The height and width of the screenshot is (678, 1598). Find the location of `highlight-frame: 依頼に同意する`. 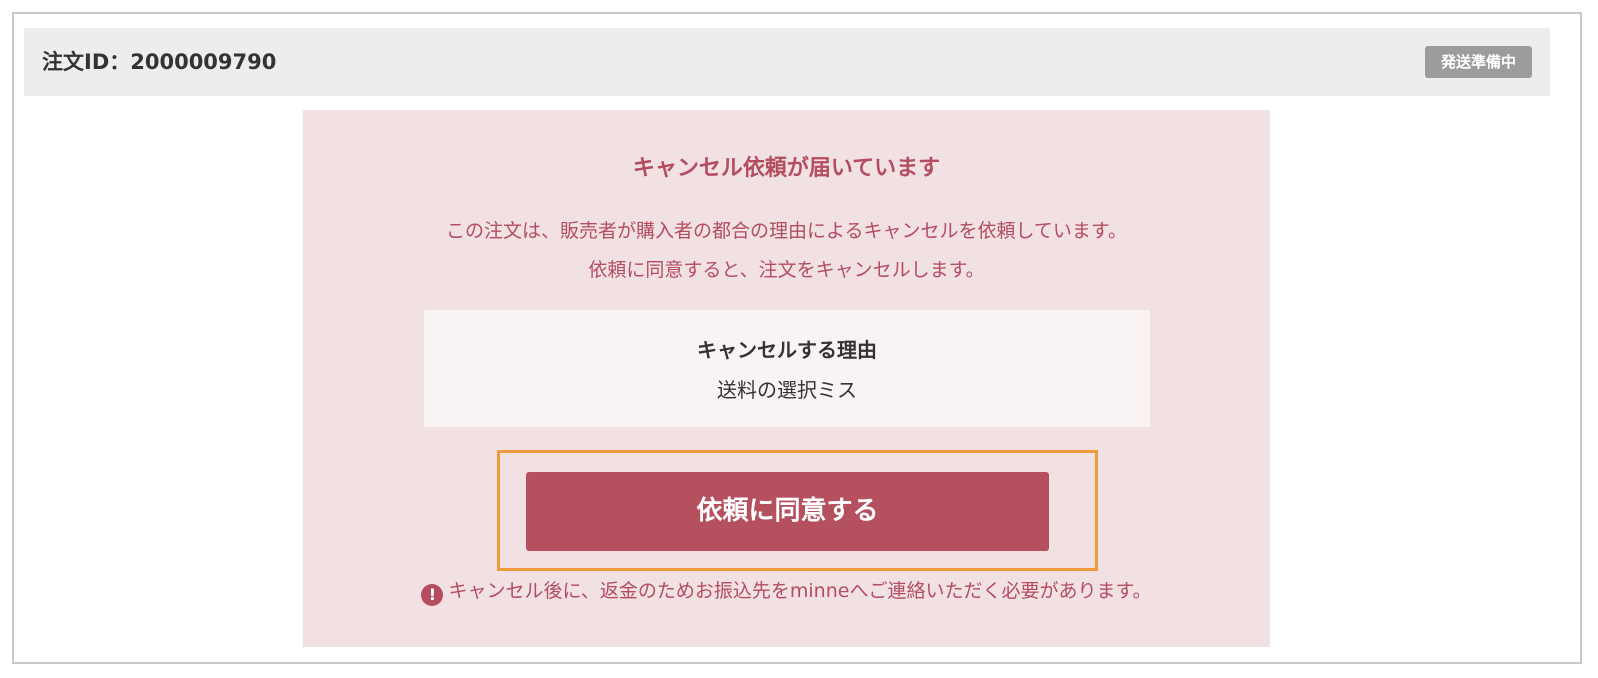

highlight-frame: 依頼に同意する is located at coordinates (797, 510).